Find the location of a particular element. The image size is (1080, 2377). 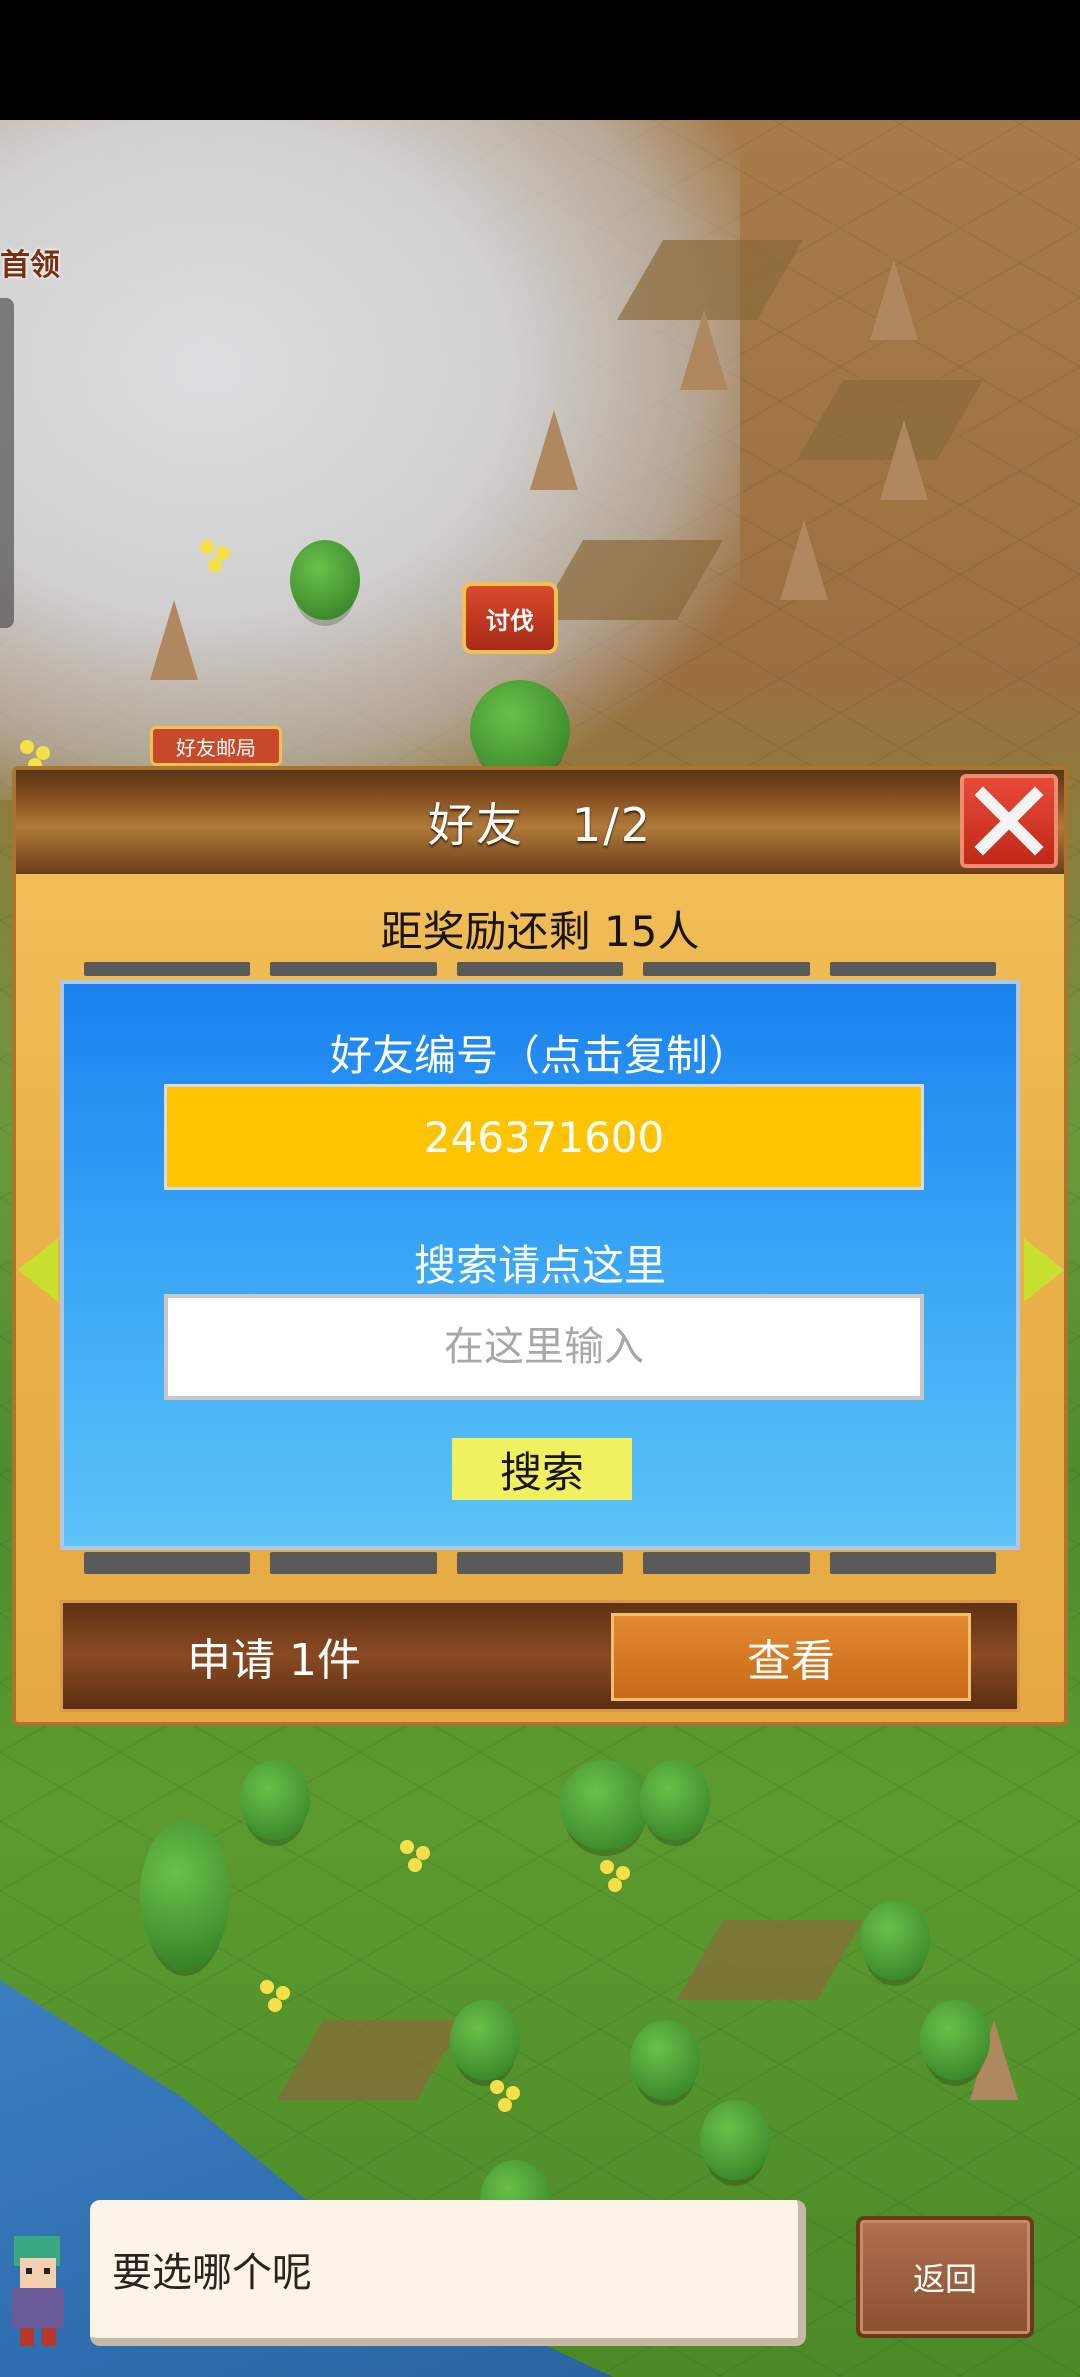

boss-label: 首领 is located at coordinates (30, 262).